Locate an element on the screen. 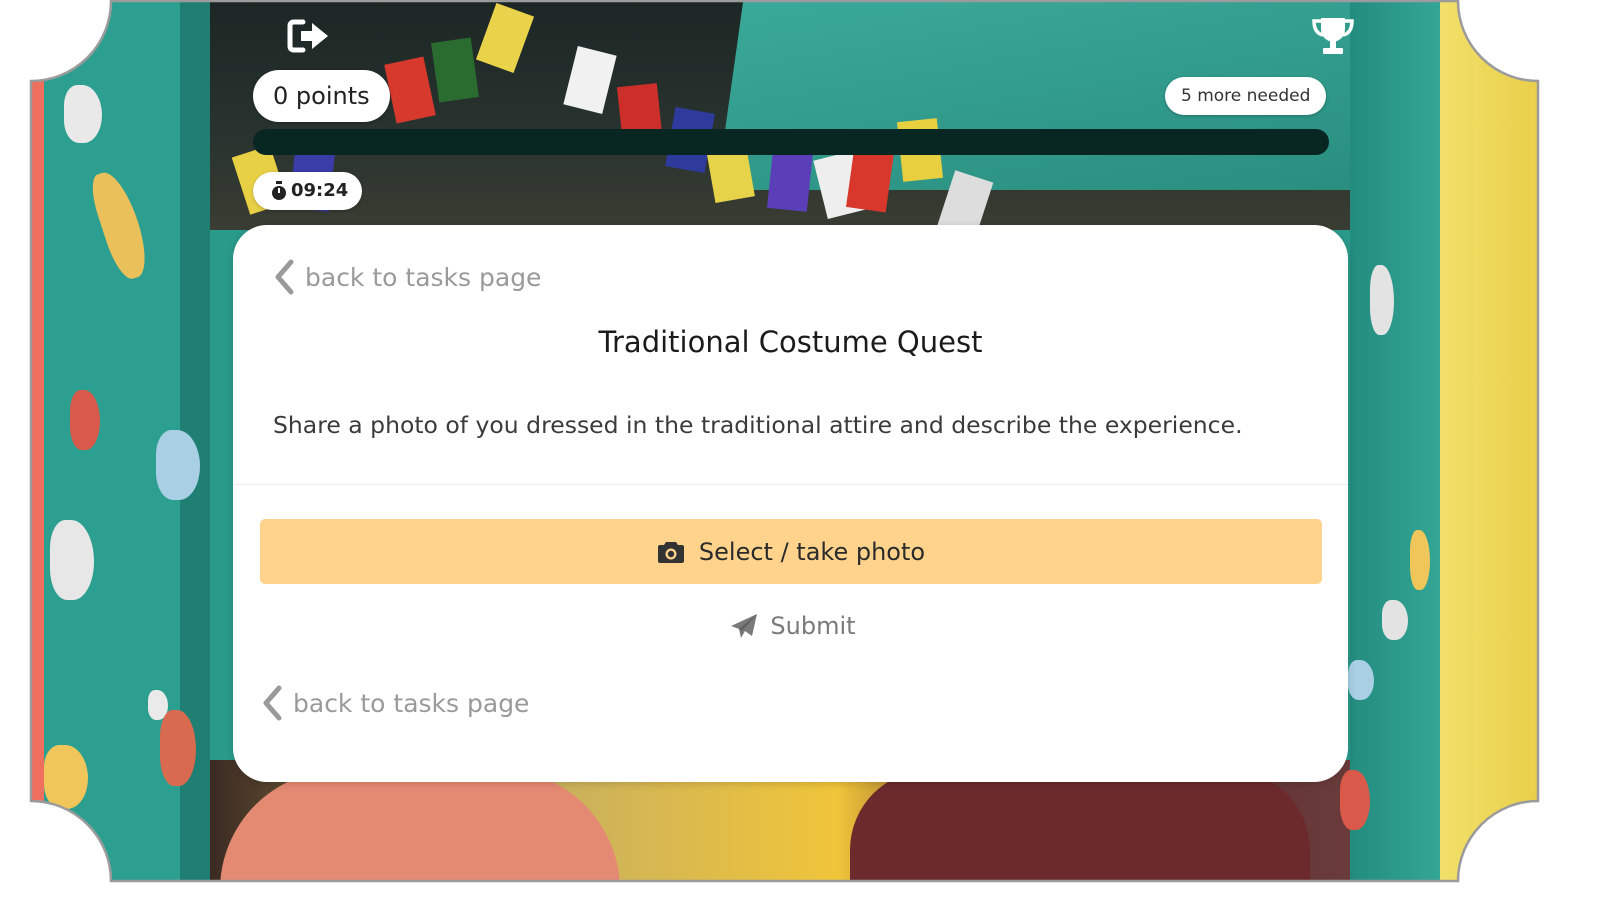 The image size is (1600, 900). progress-bar is located at coordinates (791, 142).